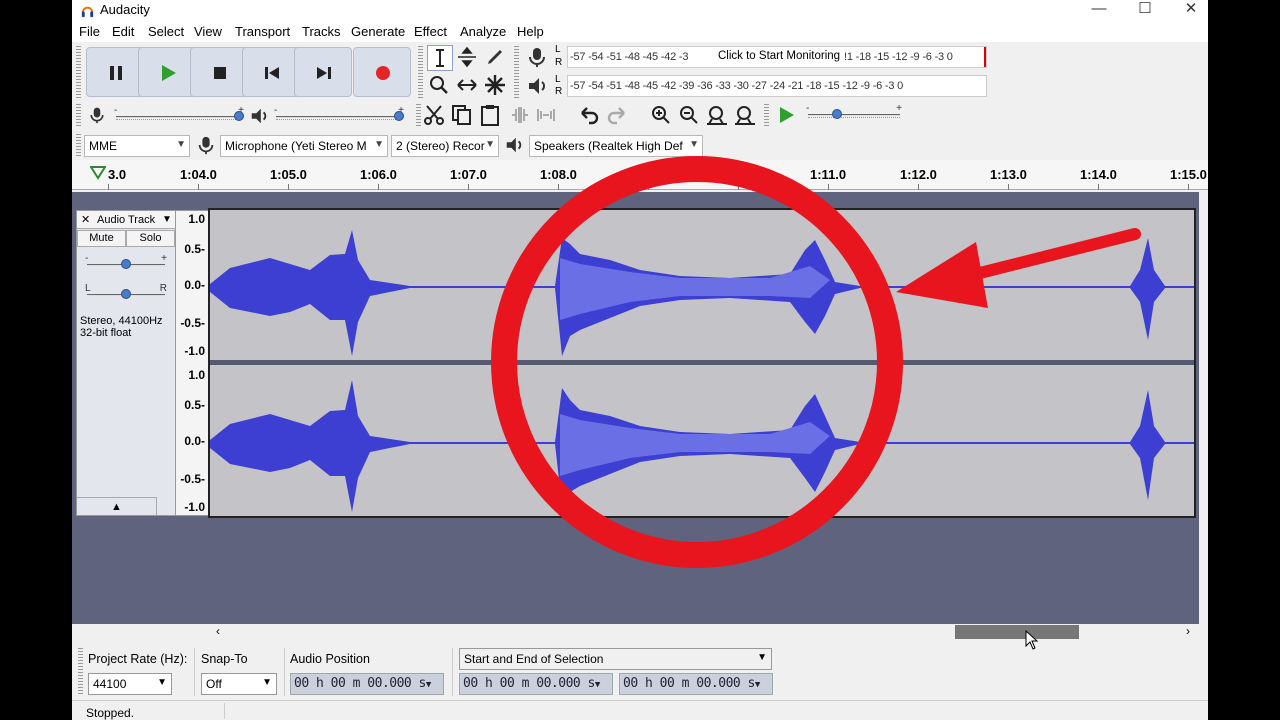 This screenshot has width=1280, height=720. I want to click on stop-button, so click(219, 72).